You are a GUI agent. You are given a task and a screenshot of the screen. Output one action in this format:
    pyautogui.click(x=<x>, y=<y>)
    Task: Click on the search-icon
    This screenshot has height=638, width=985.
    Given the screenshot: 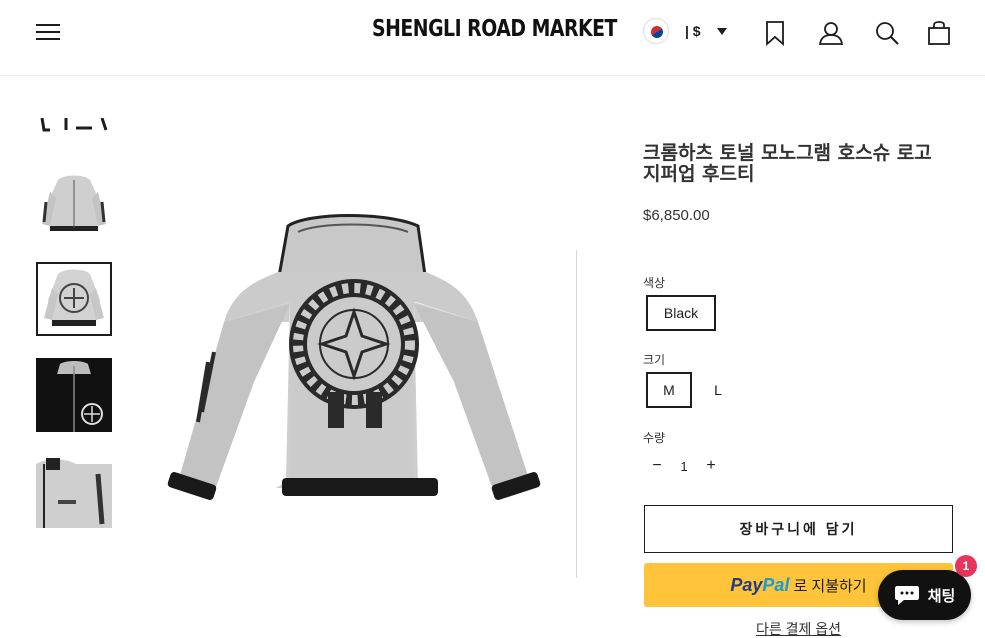 What is the action you would take?
    pyautogui.click(x=887, y=33)
    